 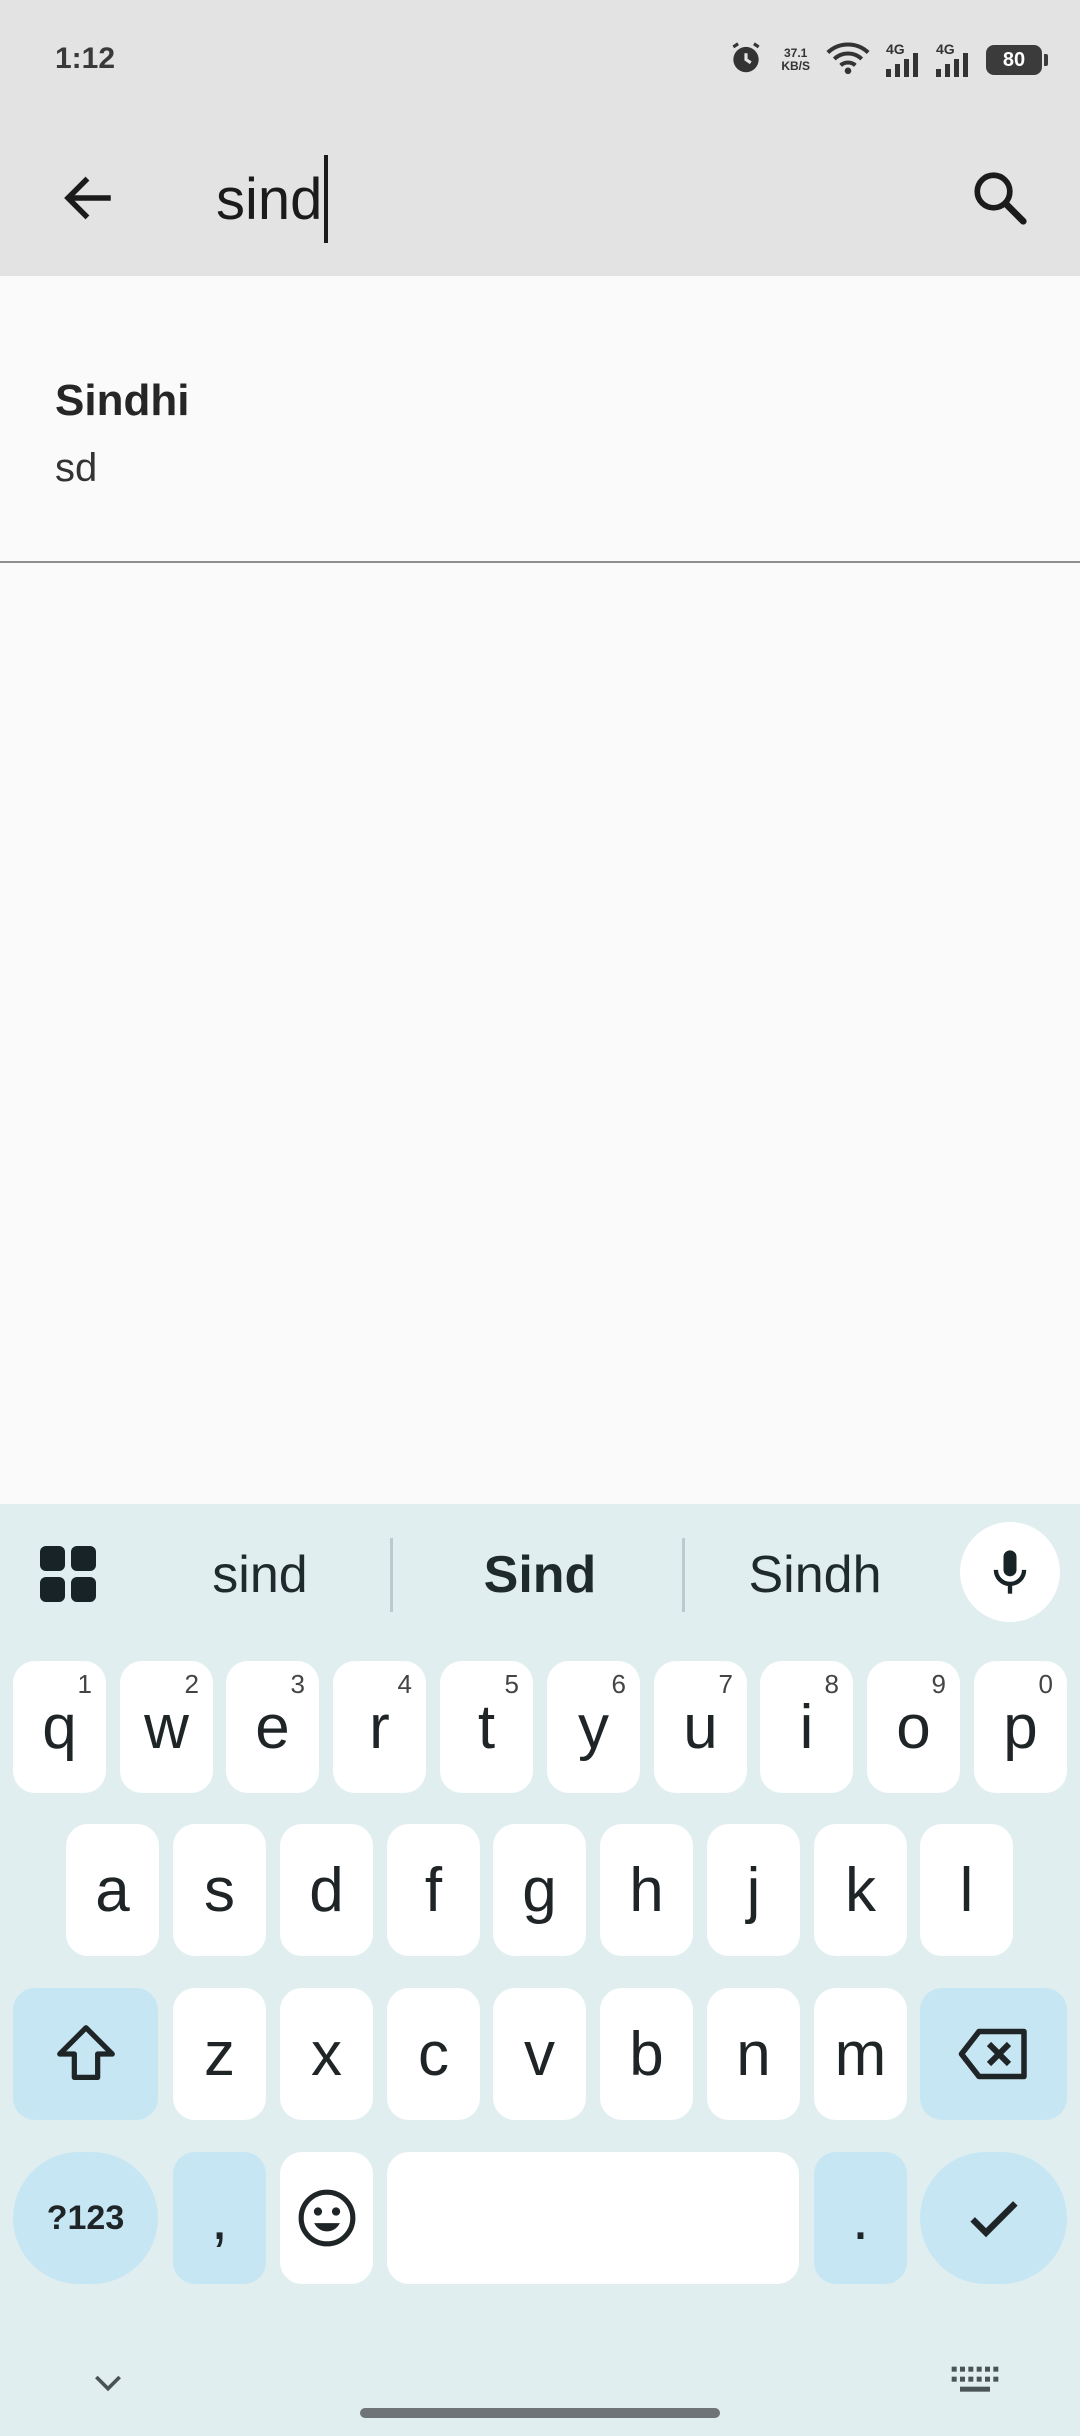 I want to click on arrow-left-icon, so click(x=87, y=198).